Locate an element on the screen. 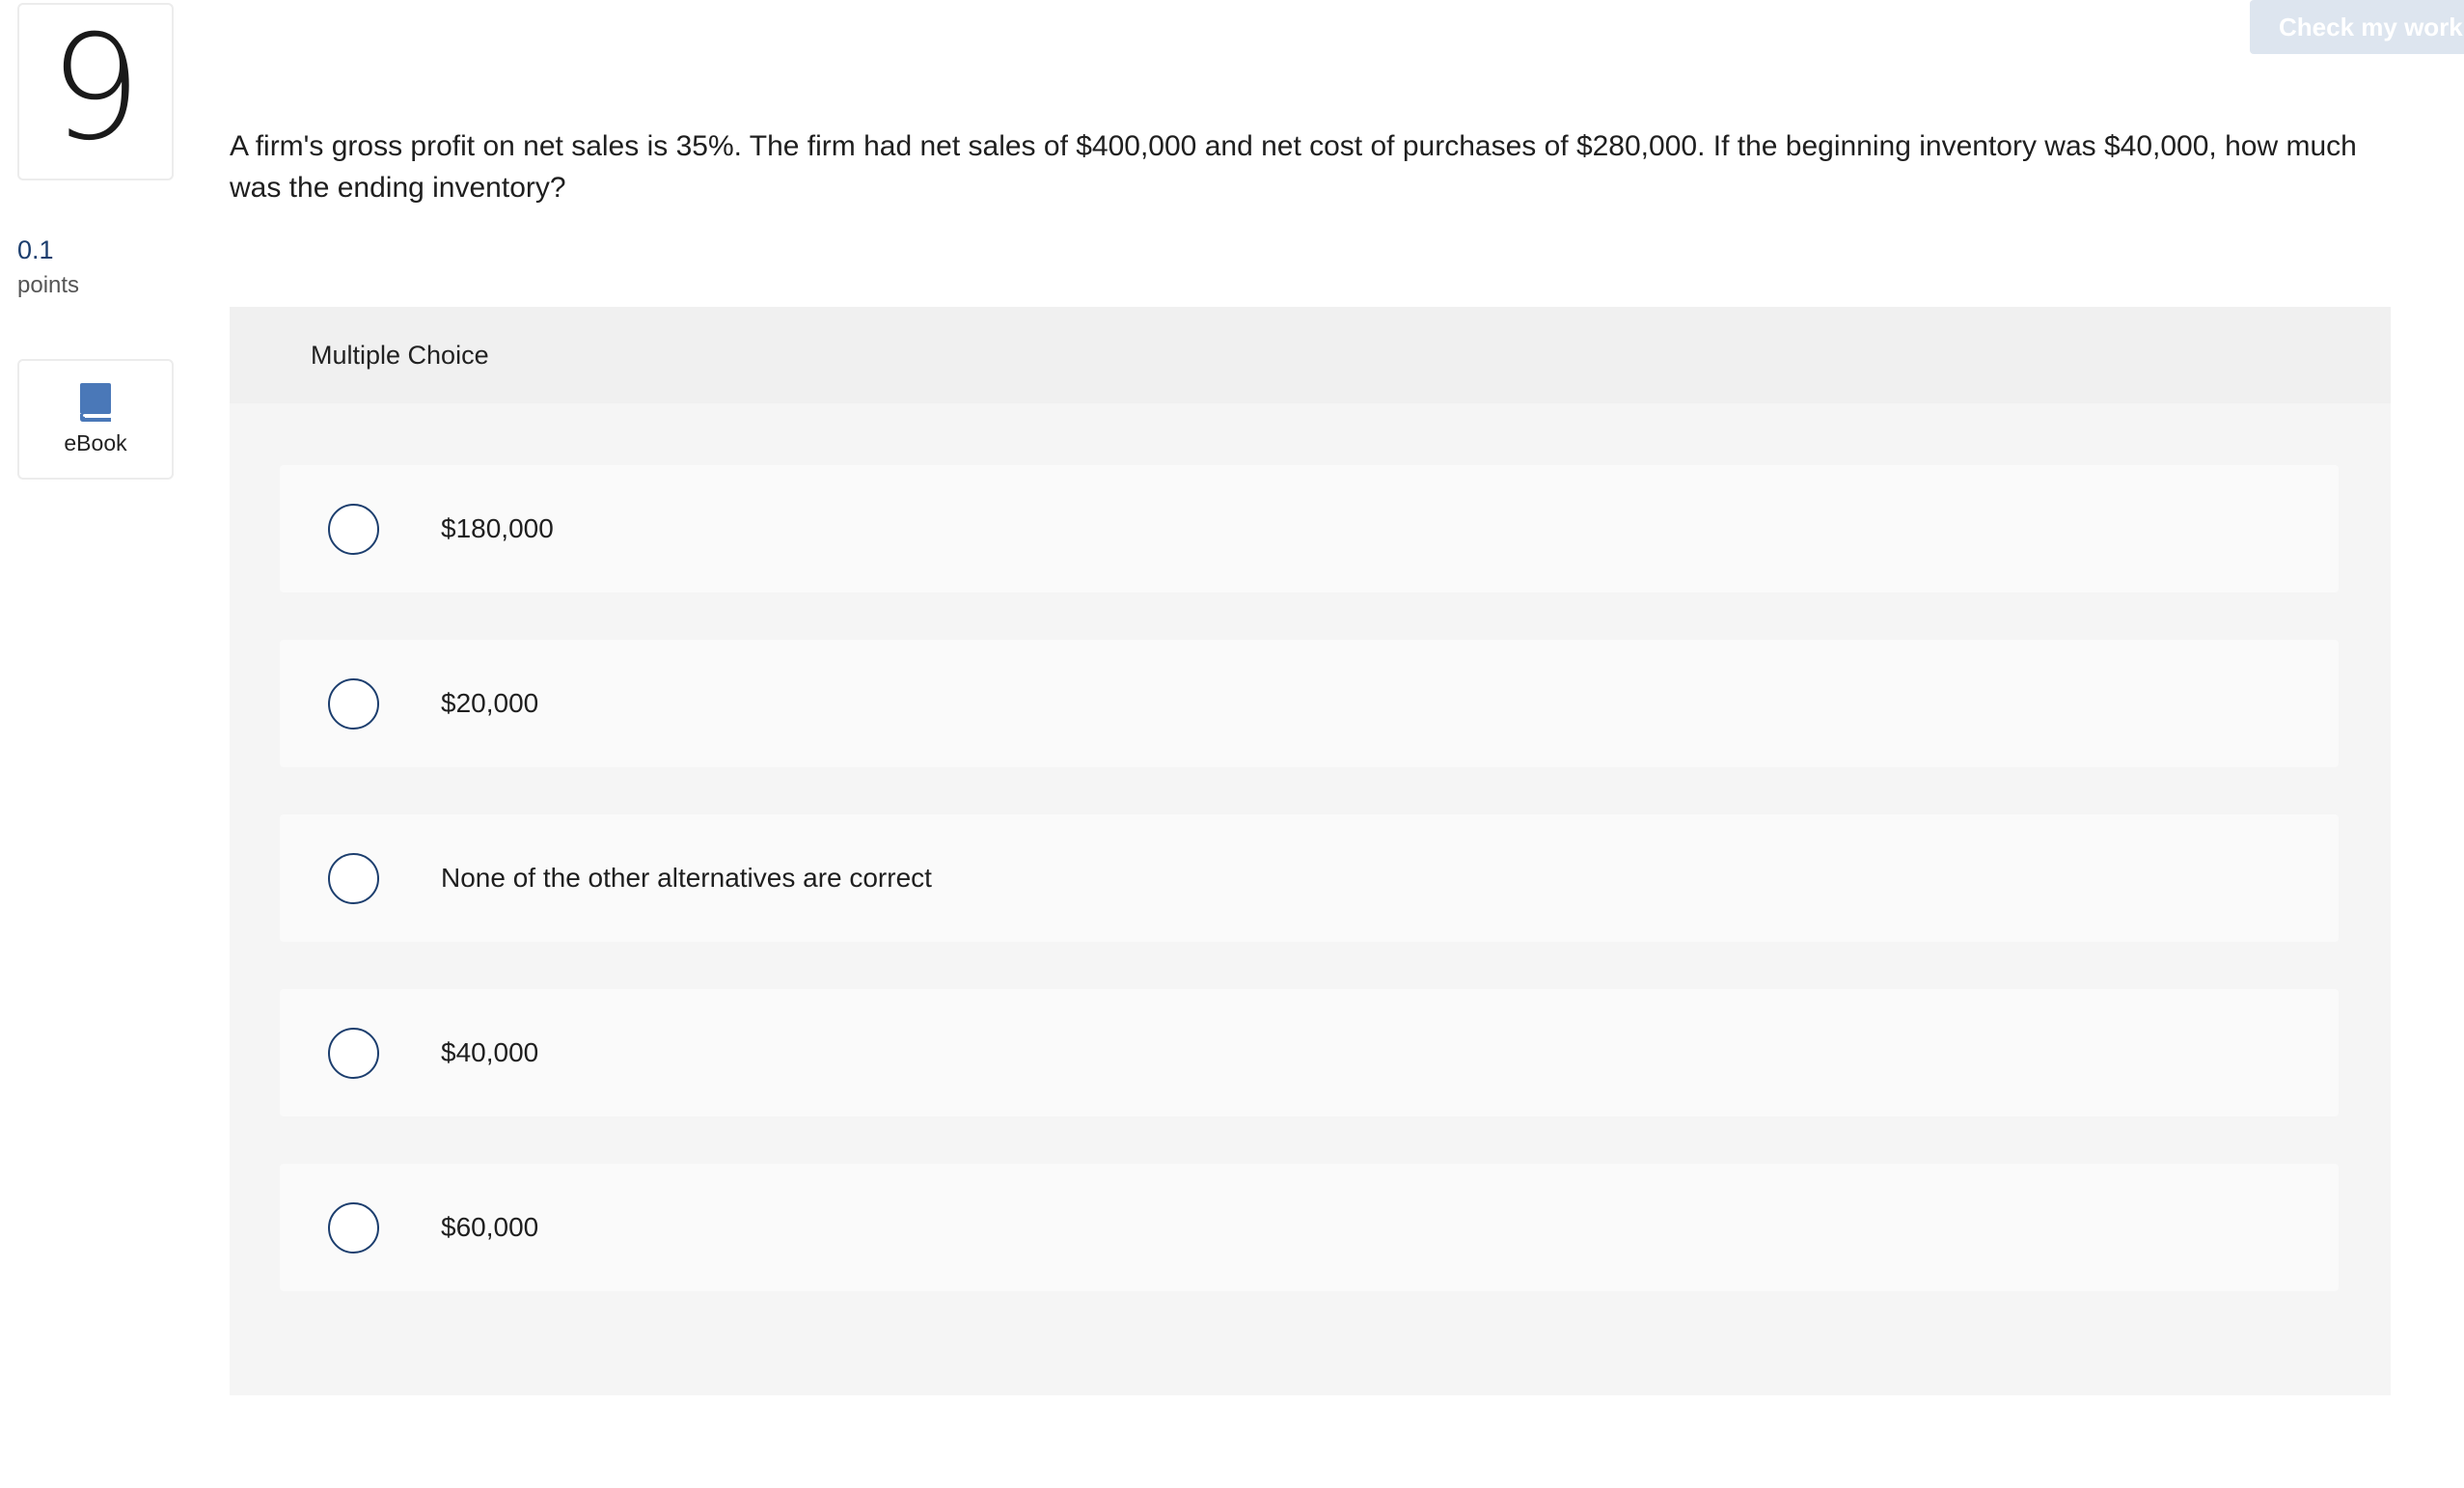  ebook-button: eBook is located at coordinates (95, 420).